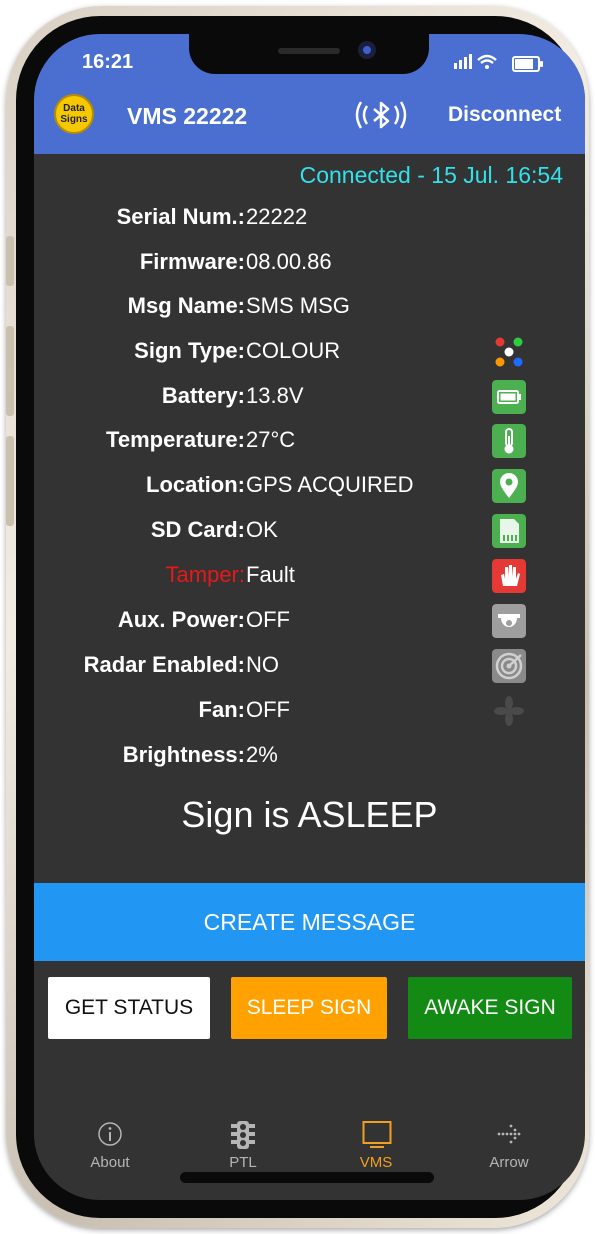  What do you see at coordinates (298, 305) in the screenshot?
I see `msg-name-value: SMS MSG` at bounding box center [298, 305].